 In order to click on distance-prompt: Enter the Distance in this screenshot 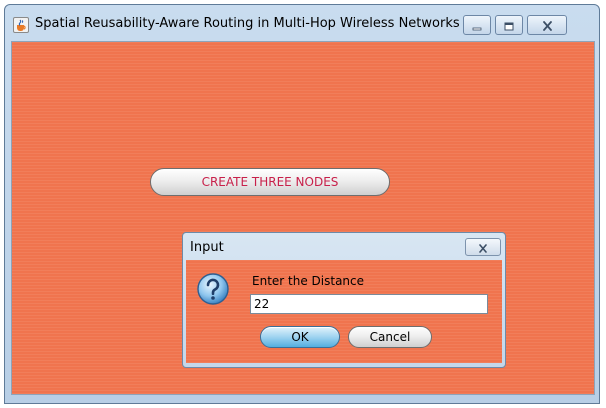, I will do `click(308, 281)`.